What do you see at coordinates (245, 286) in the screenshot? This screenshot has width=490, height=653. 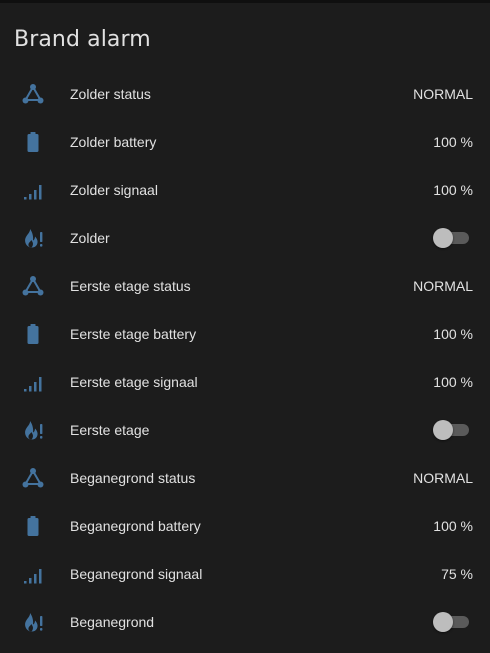 I see `entity-row-eerste-etage-status: Eerste etage status NORMAL` at bounding box center [245, 286].